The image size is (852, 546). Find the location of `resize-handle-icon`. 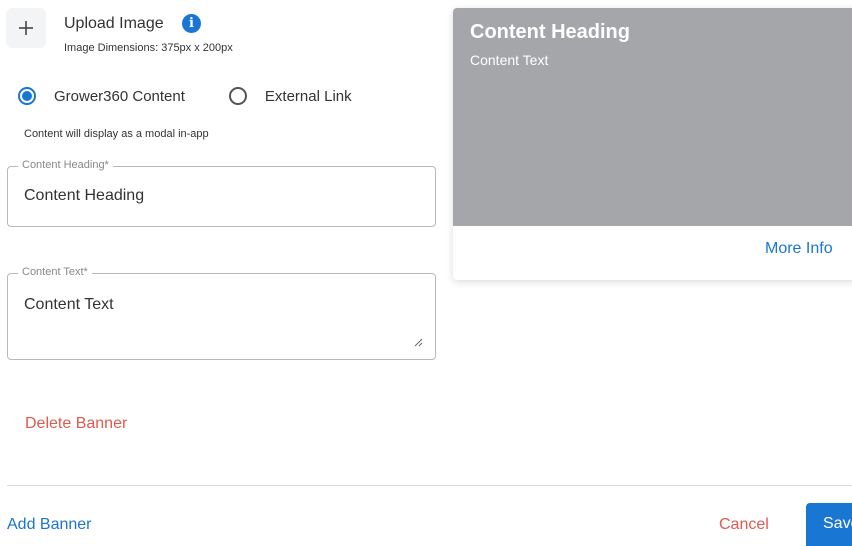

resize-handle-icon is located at coordinates (418, 342).